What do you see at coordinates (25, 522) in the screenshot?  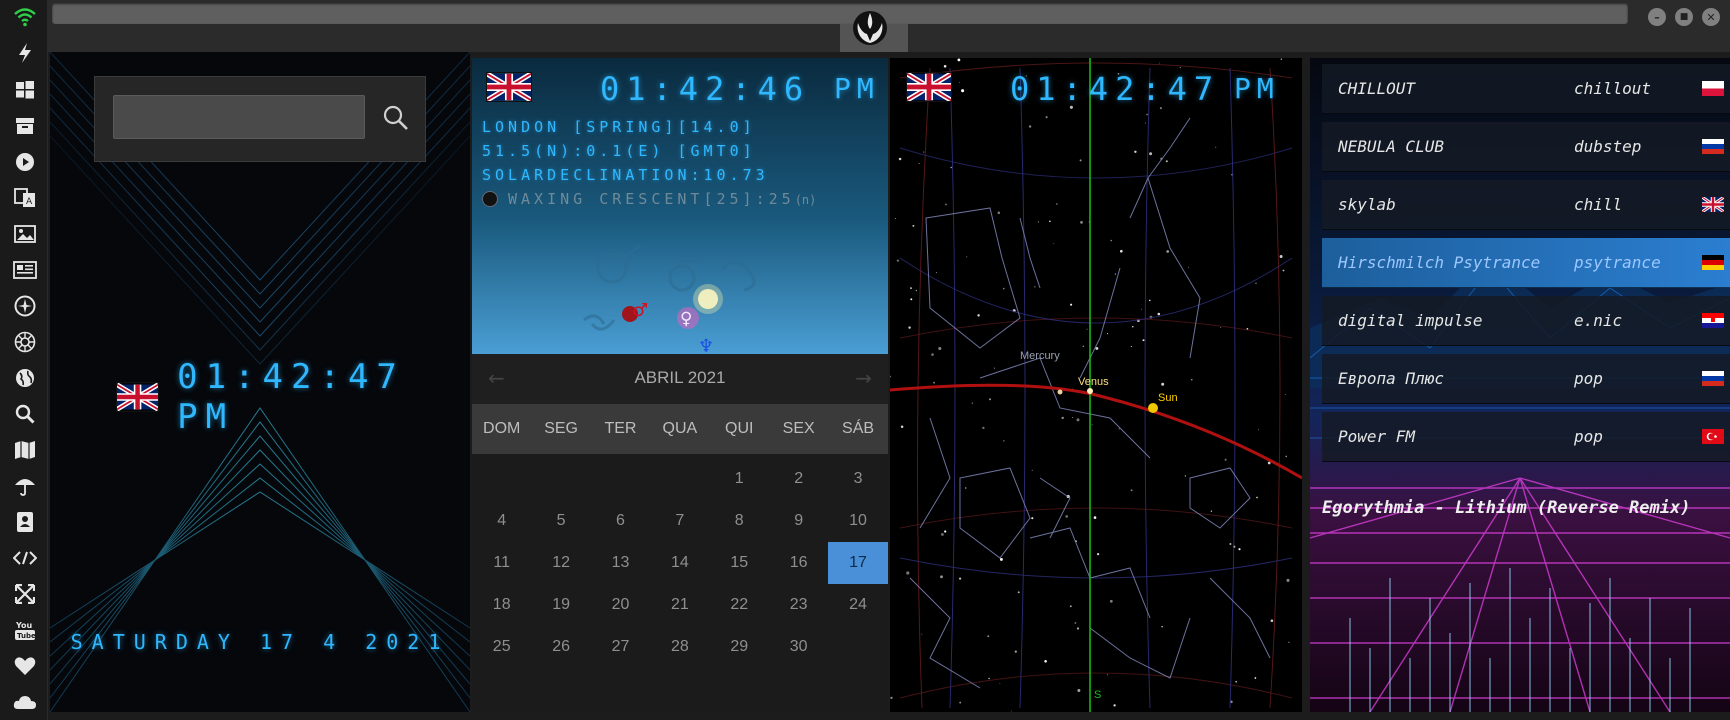 I see `contacts-icon` at bounding box center [25, 522].